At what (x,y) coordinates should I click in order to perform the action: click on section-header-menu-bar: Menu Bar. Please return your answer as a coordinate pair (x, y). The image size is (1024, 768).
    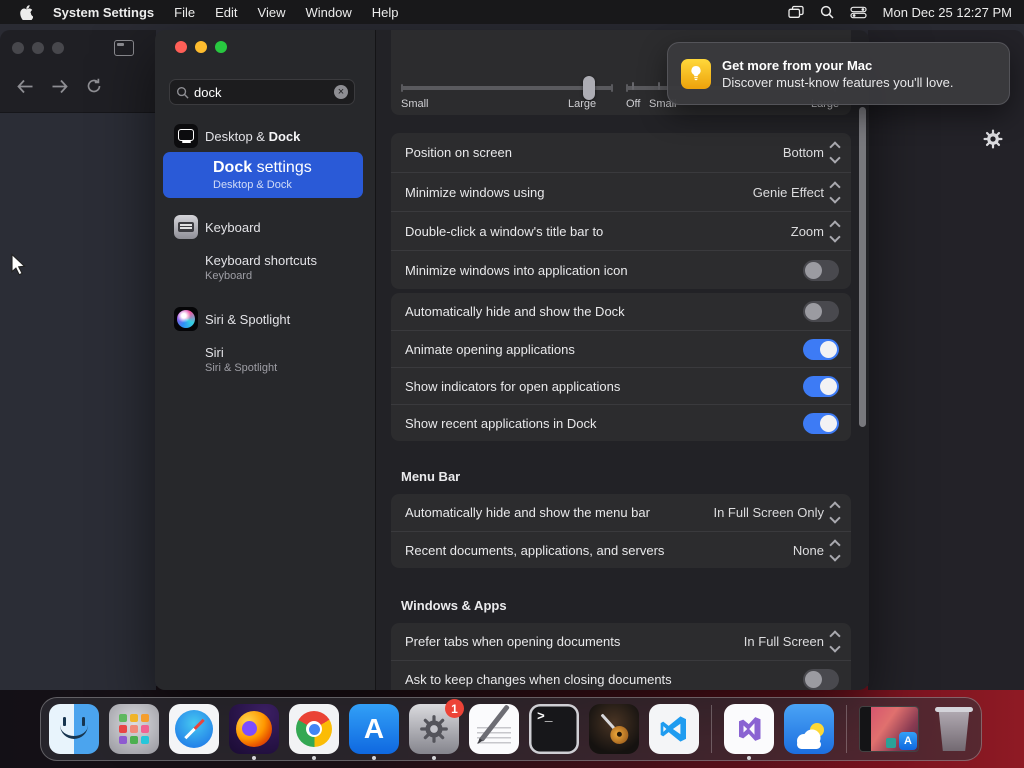
    Looking at the image, I should click on (431, 476).